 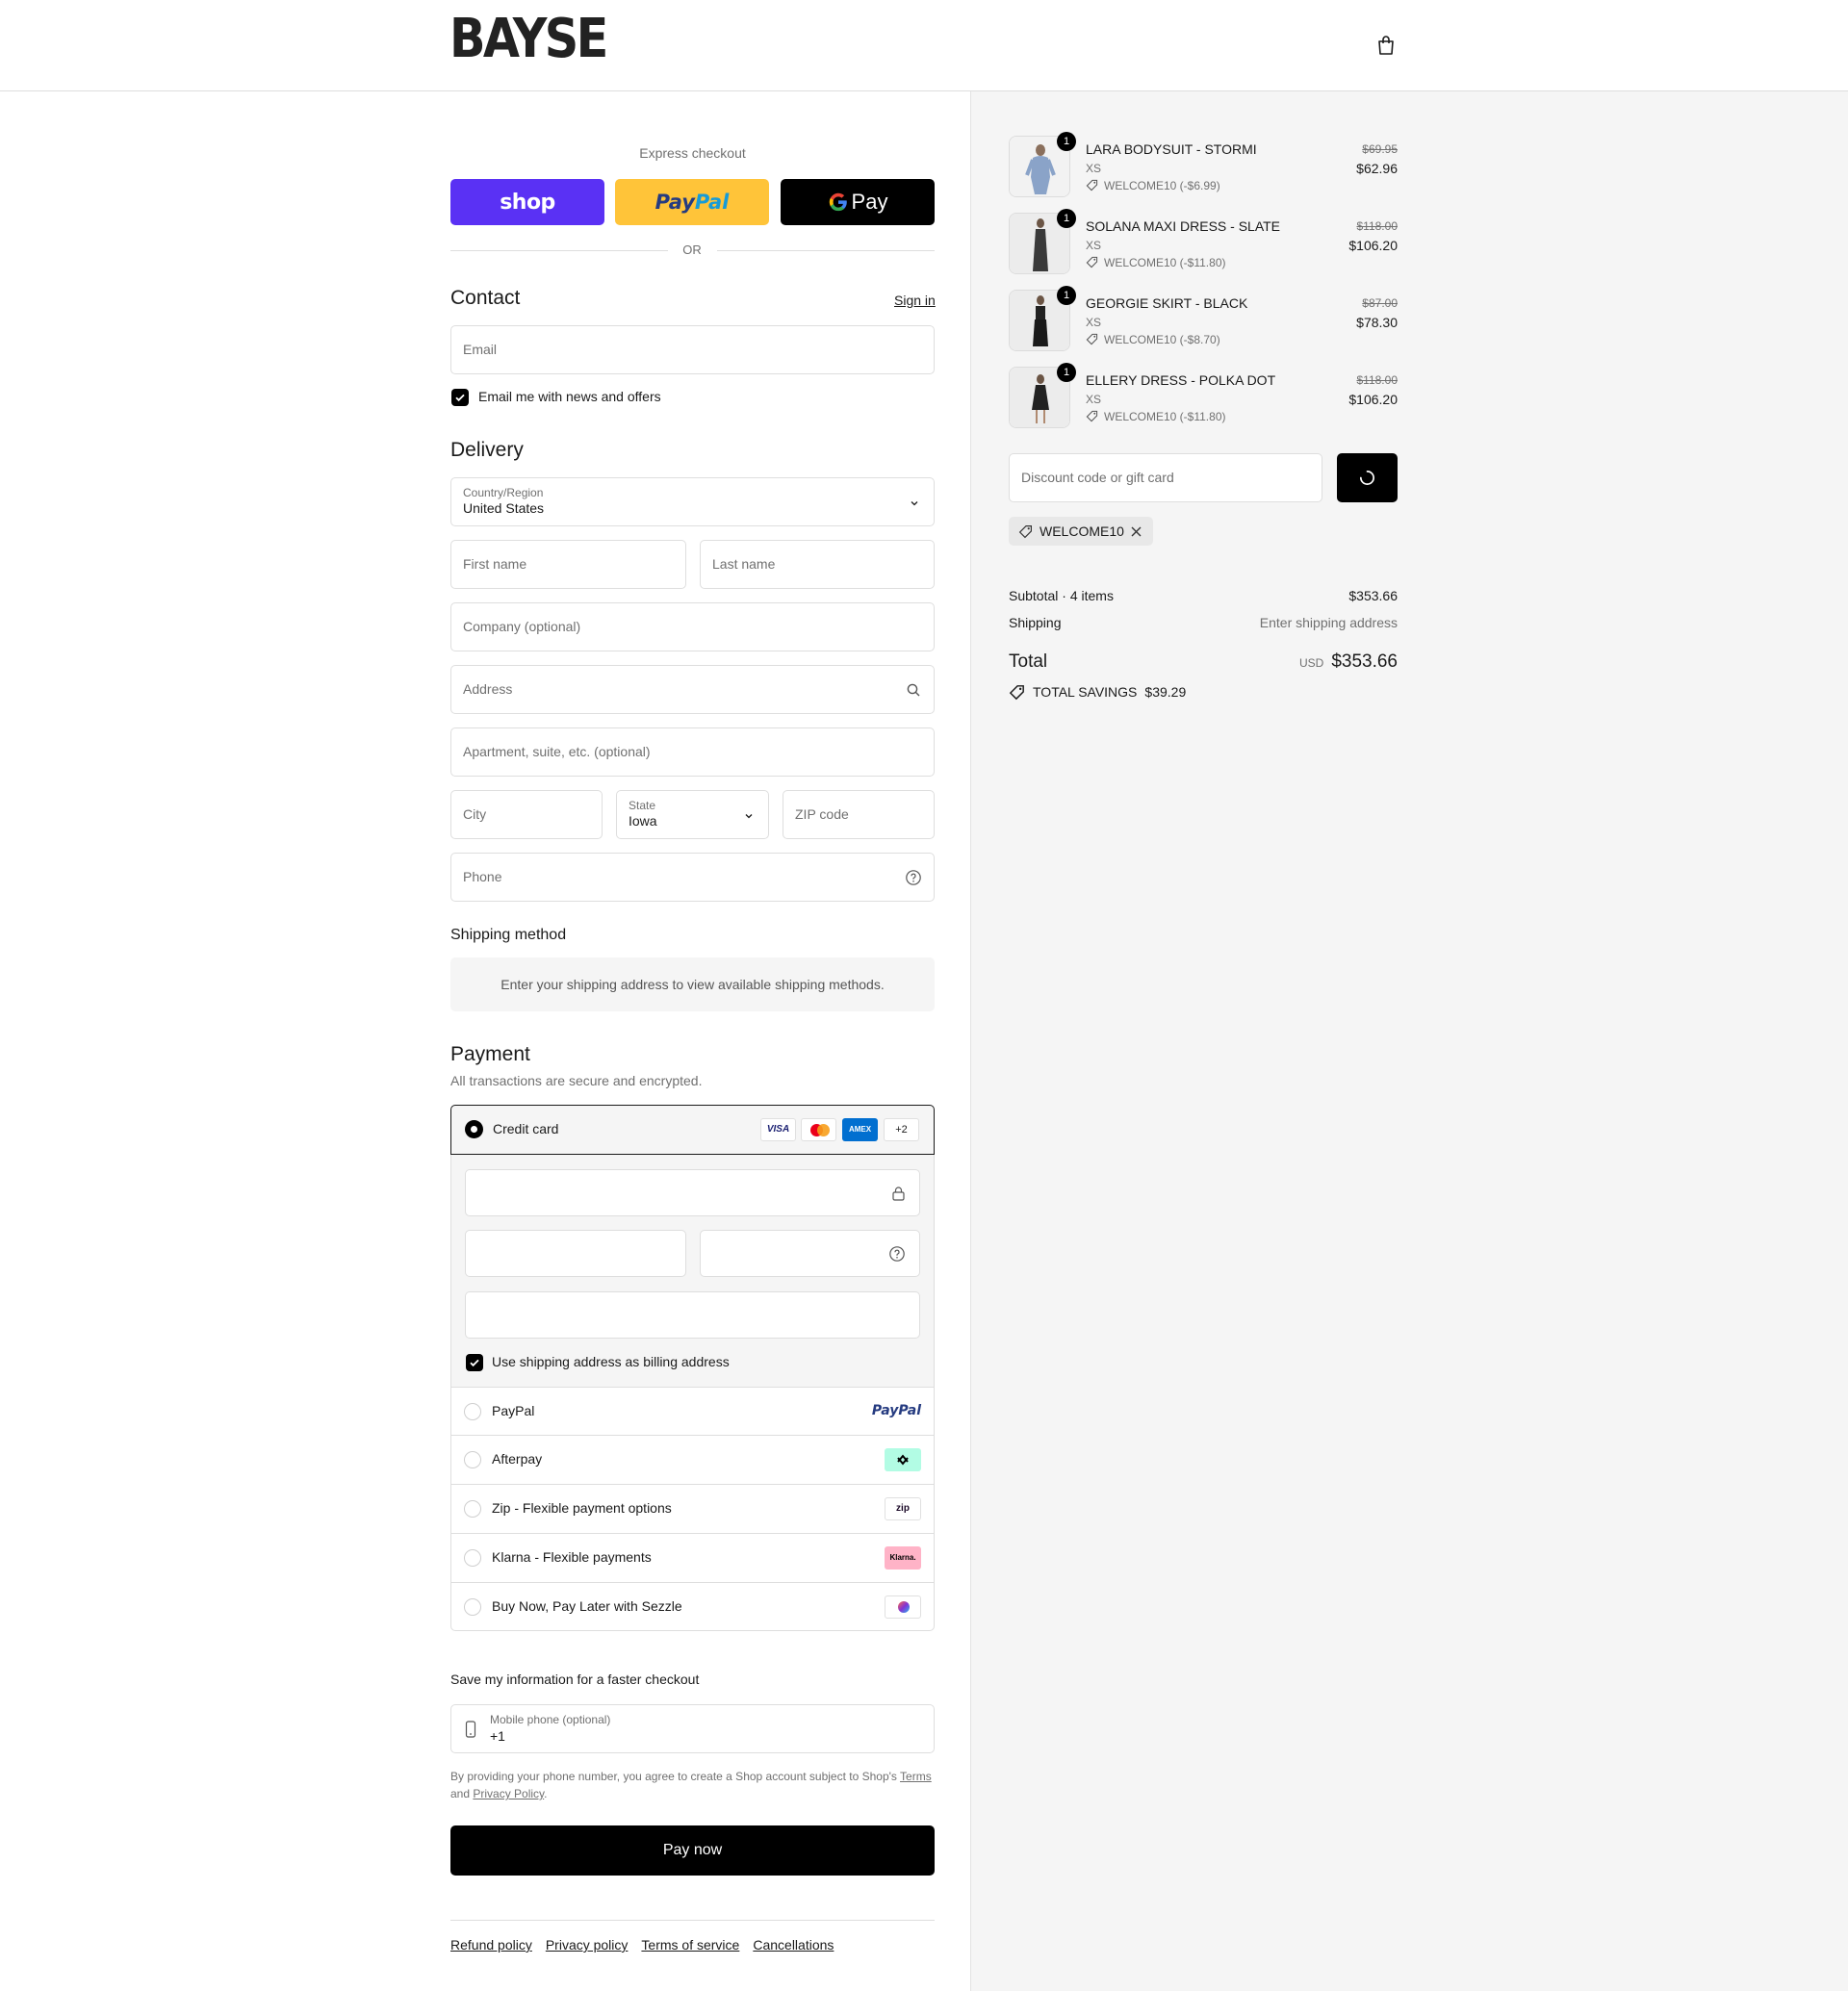 I want to click on state-select: State Iowa, so click(x=692, y=815).